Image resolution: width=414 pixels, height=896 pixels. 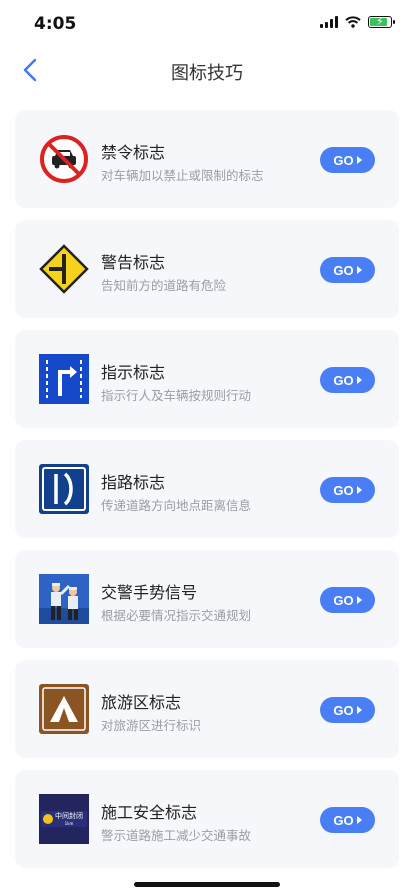 I want to click on card-desc: 根据必要情况指示交通规划, so click(x=176, y=615).